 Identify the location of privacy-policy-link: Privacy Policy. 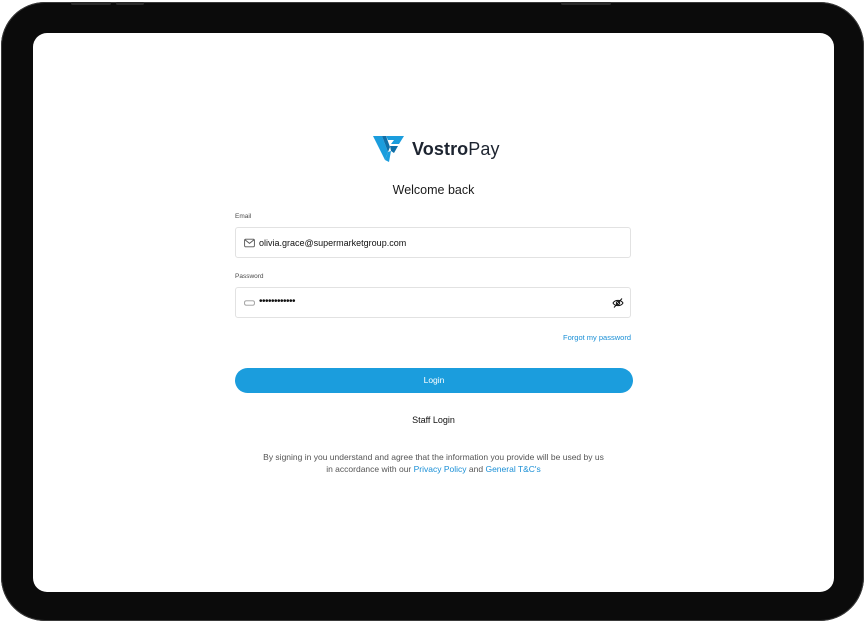
(440, 469).